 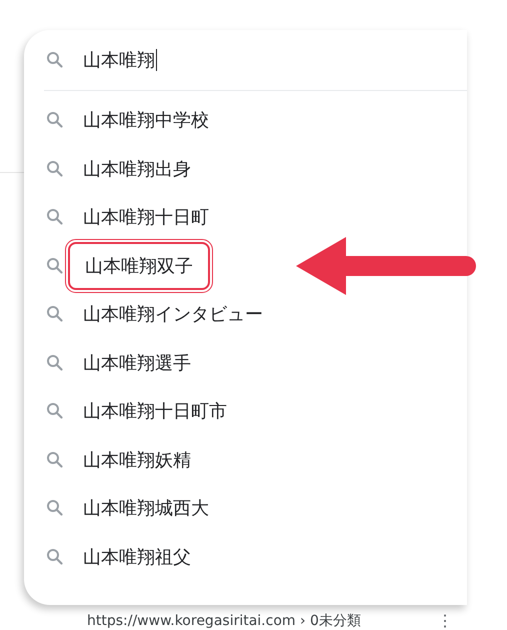 What do you see at coordinates (156, 60) in the screenshot?
I see `text-cursor` at bounding box center [156, 60].